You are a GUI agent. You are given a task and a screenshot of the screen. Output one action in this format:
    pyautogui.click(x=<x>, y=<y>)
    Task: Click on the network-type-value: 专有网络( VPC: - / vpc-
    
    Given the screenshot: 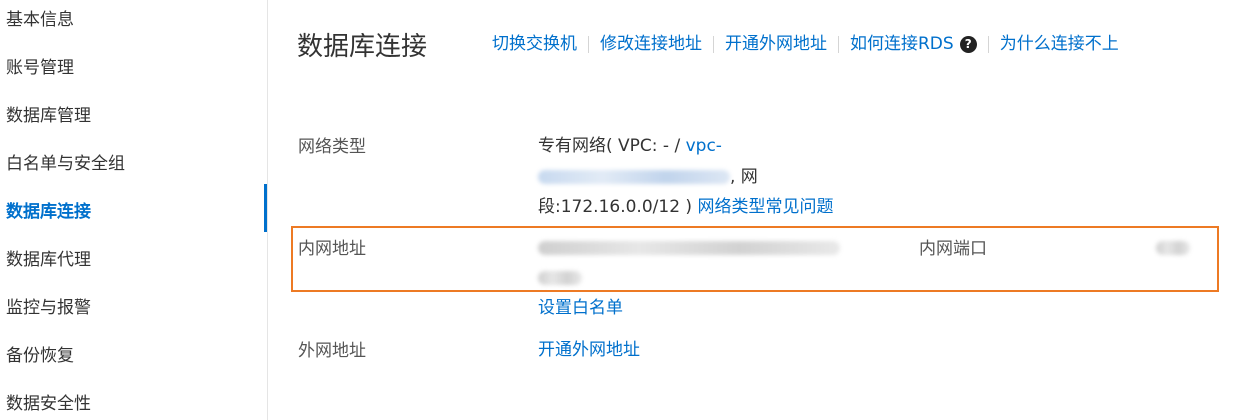 What is the action you would take?
    pyautogui.click(x=630, y=146)
    